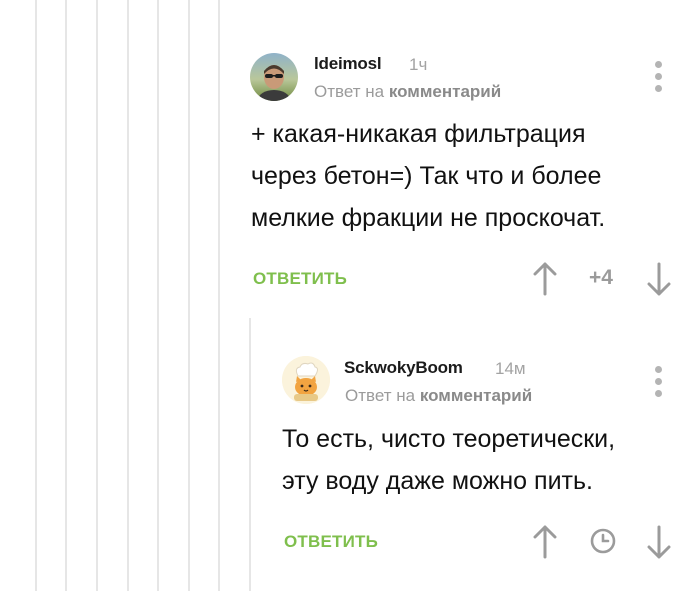  I want to click on reply-to-info: Ответ на комментарий, so click(438, 396).